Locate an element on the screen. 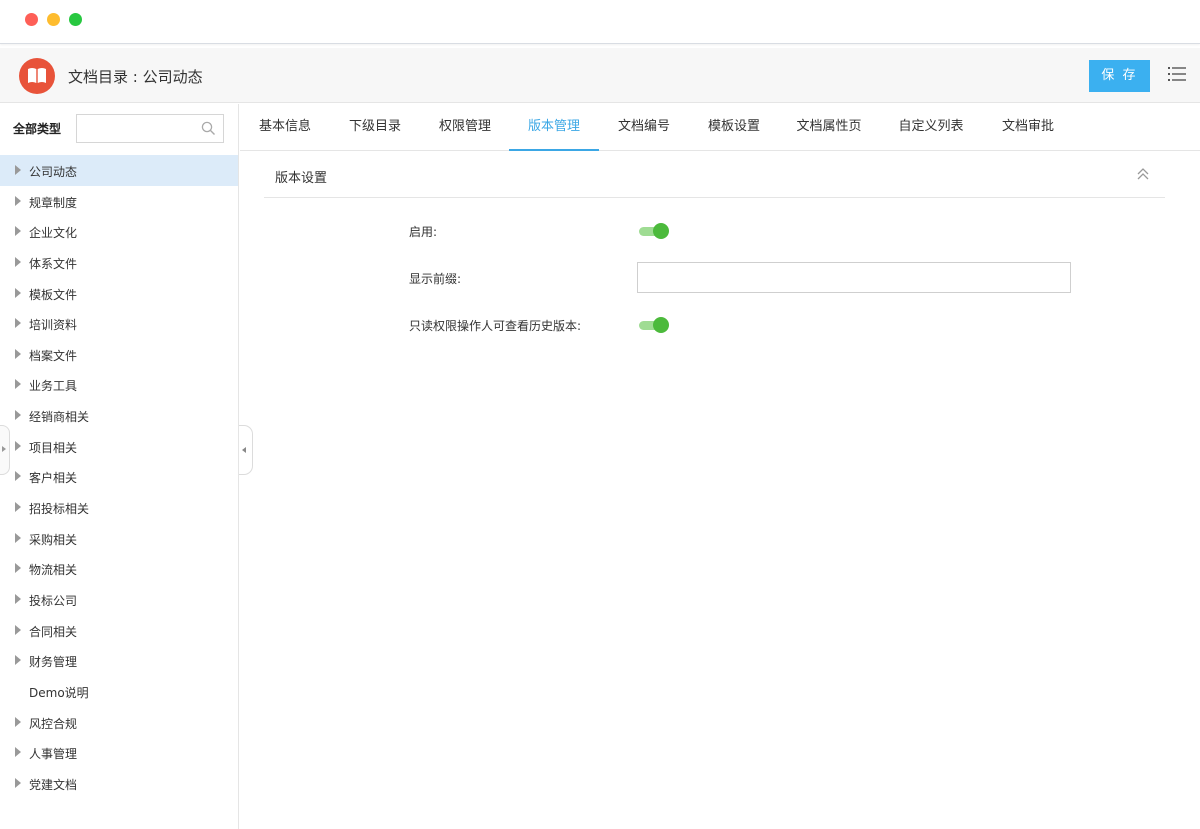  sidebar-item-label: 规章制度 is located at coordinates (53, 202).